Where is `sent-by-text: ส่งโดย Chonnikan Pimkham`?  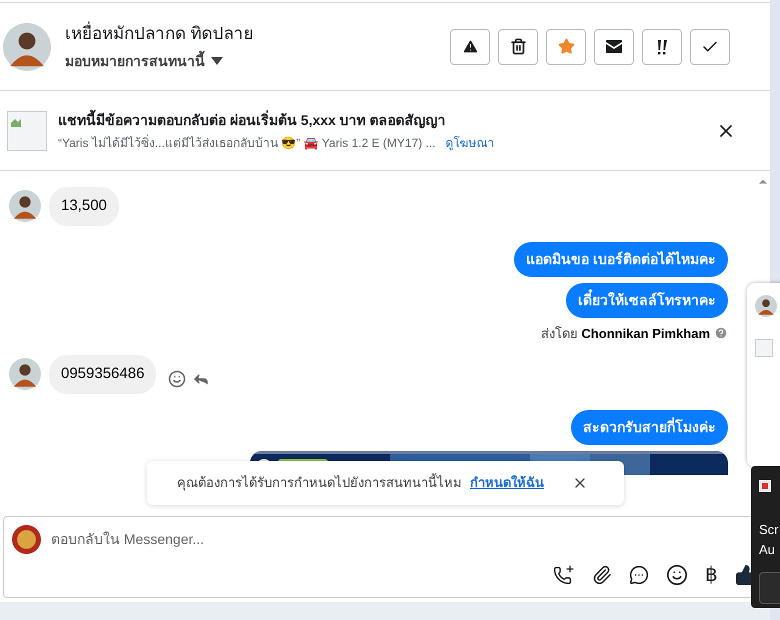 sent-by-text: ส่งโดย Chonnikan Pimkham is located at coordinates (625, 333).